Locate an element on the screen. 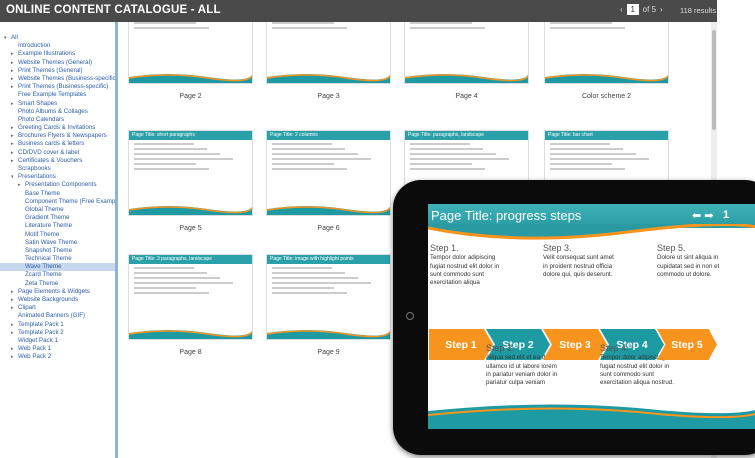 This screenshot has height=458, width=755. sidebar-item: ▸ Website Backgrounds is located at coordinates (57, 300).